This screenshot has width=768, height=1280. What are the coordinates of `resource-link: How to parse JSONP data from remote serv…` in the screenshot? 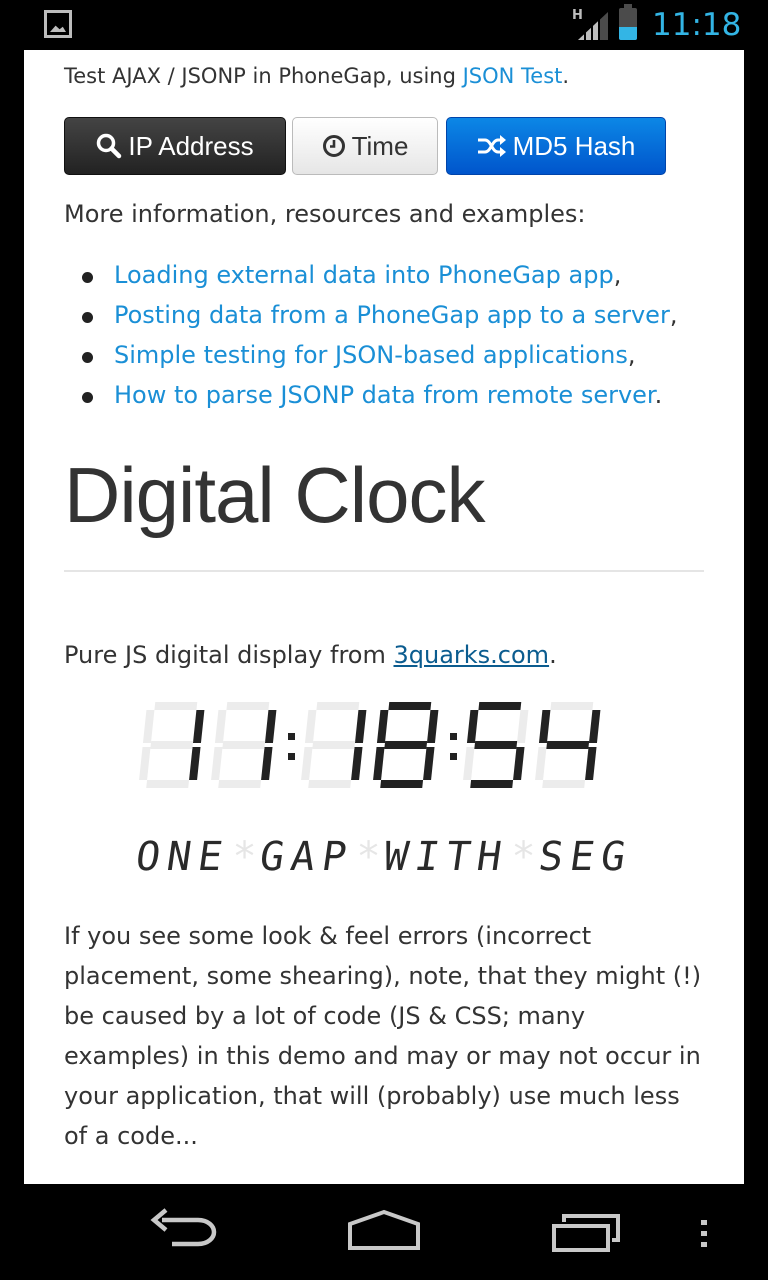 It's located at (384, 395).